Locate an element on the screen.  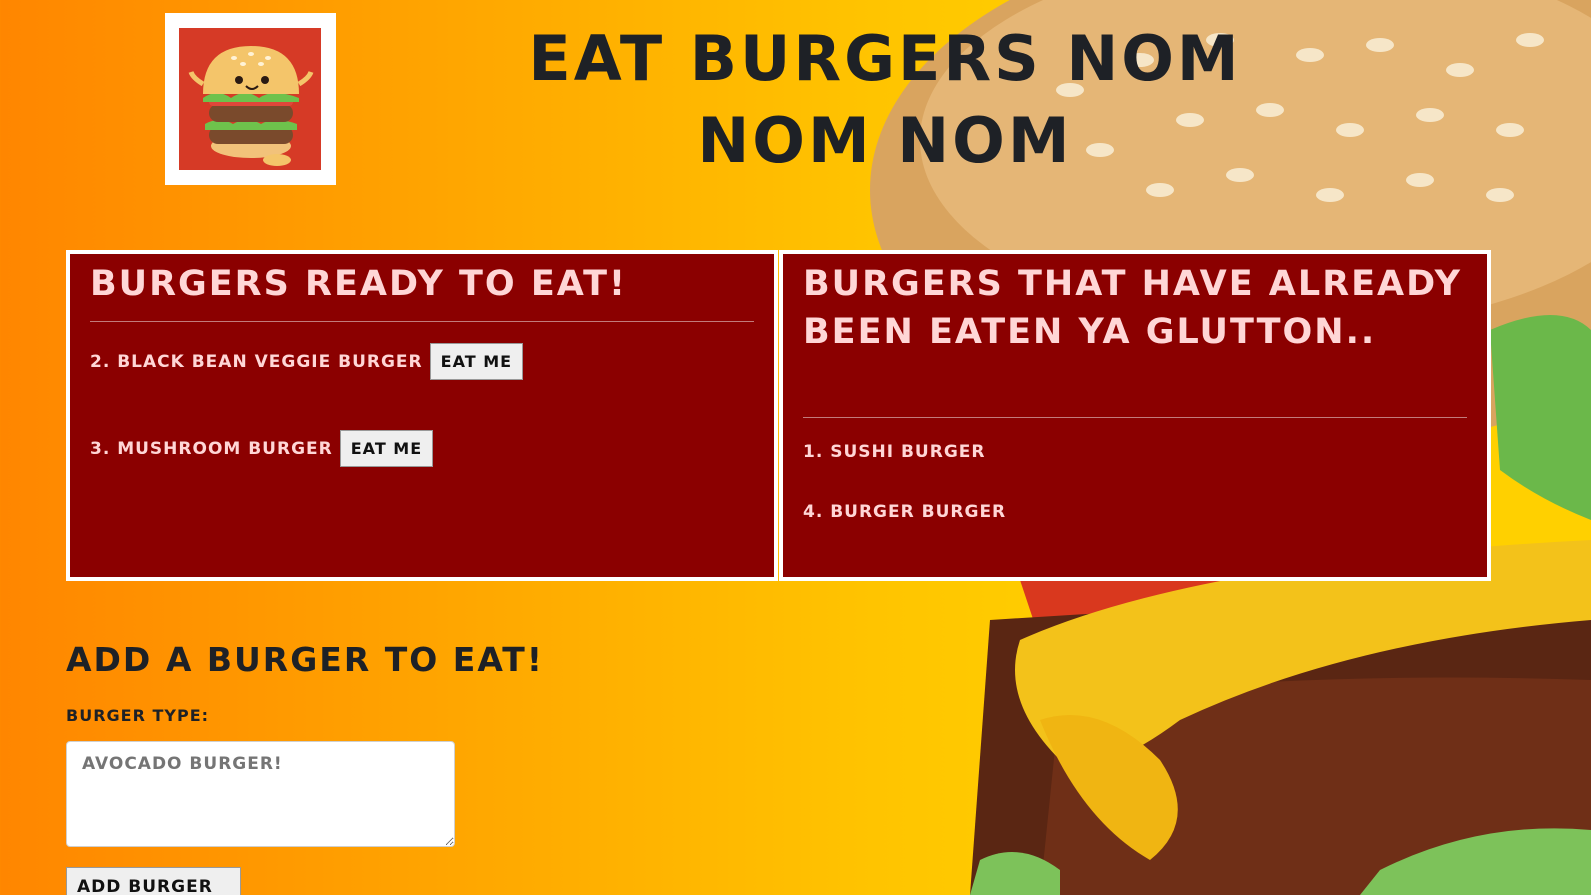
add-burger-button: Add burger is located at coordinates (153, 881).